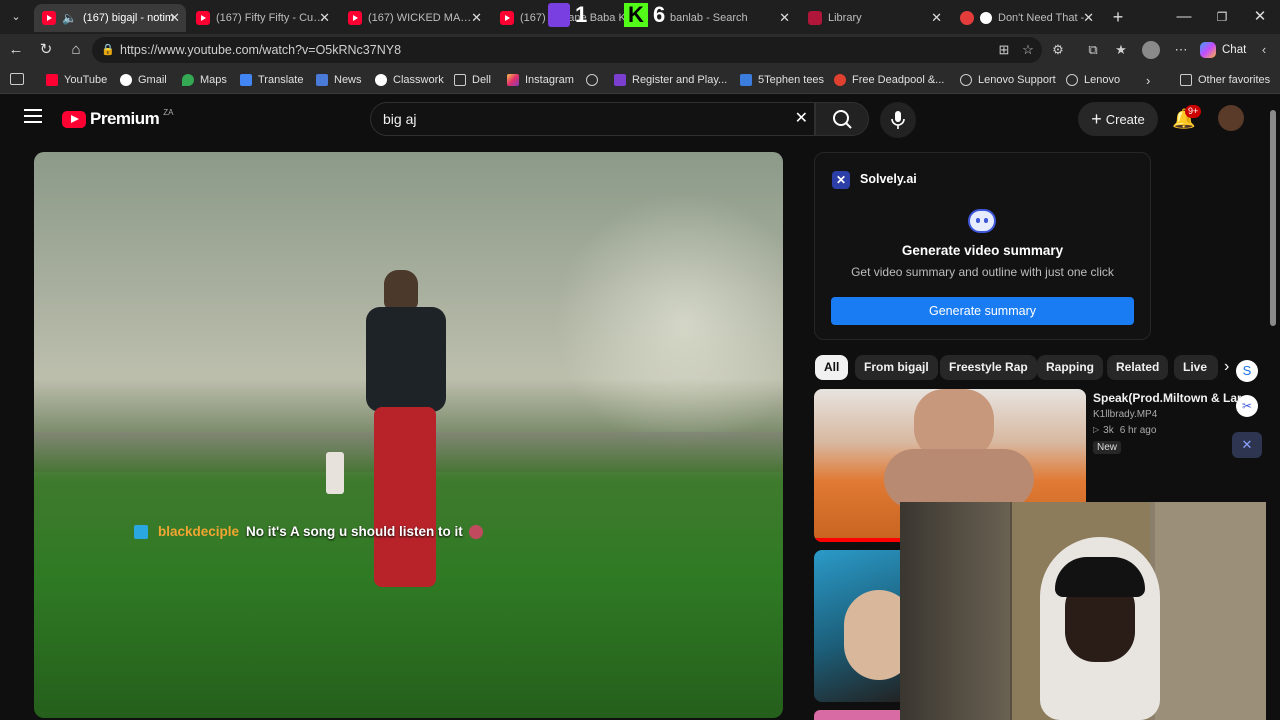 The height and width of the screenshot is (720, 1280). I want to click on tab-bigajl: 🔈 (167) bigajl - notim ✕, so click(110, 18).